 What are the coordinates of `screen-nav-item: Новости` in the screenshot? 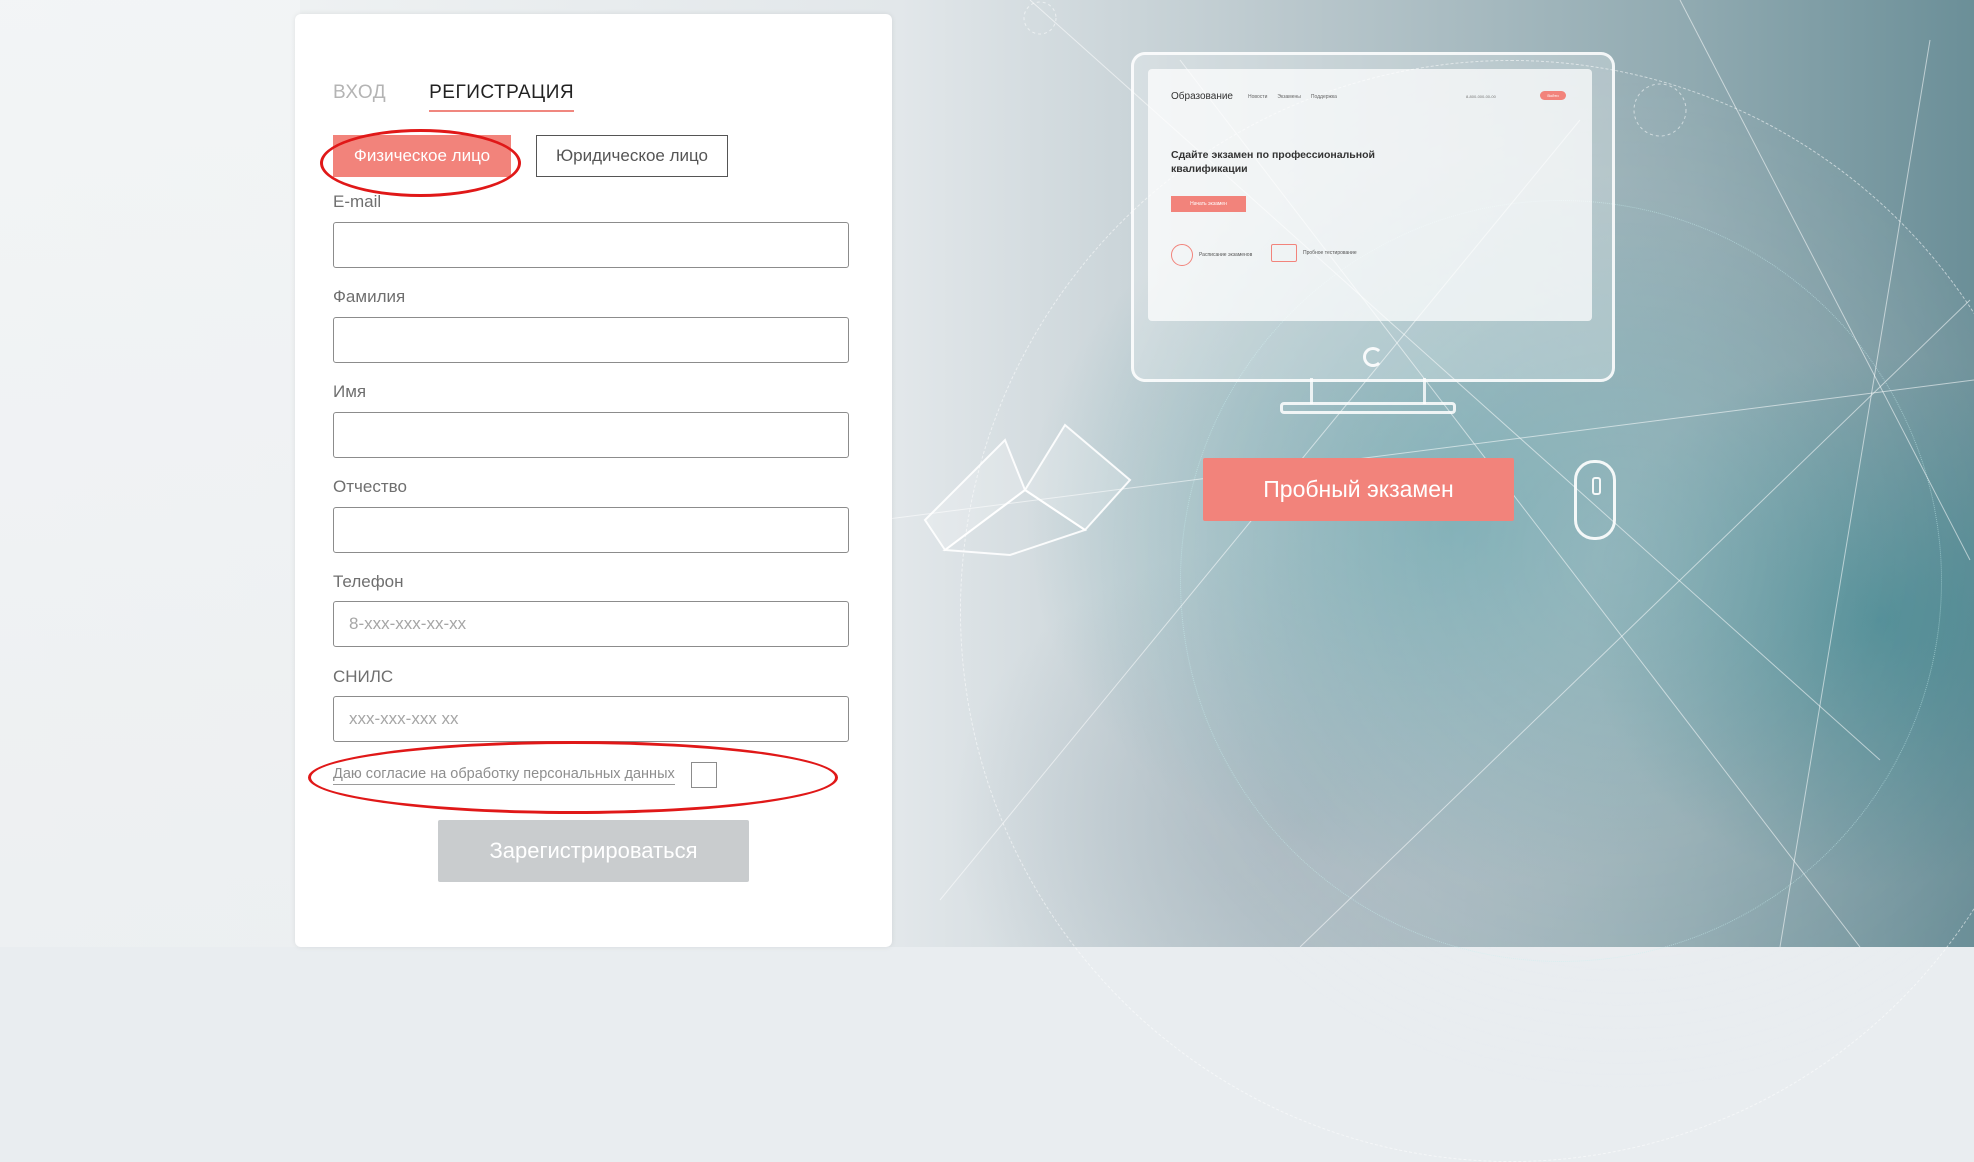 It's located at (1258, 97).